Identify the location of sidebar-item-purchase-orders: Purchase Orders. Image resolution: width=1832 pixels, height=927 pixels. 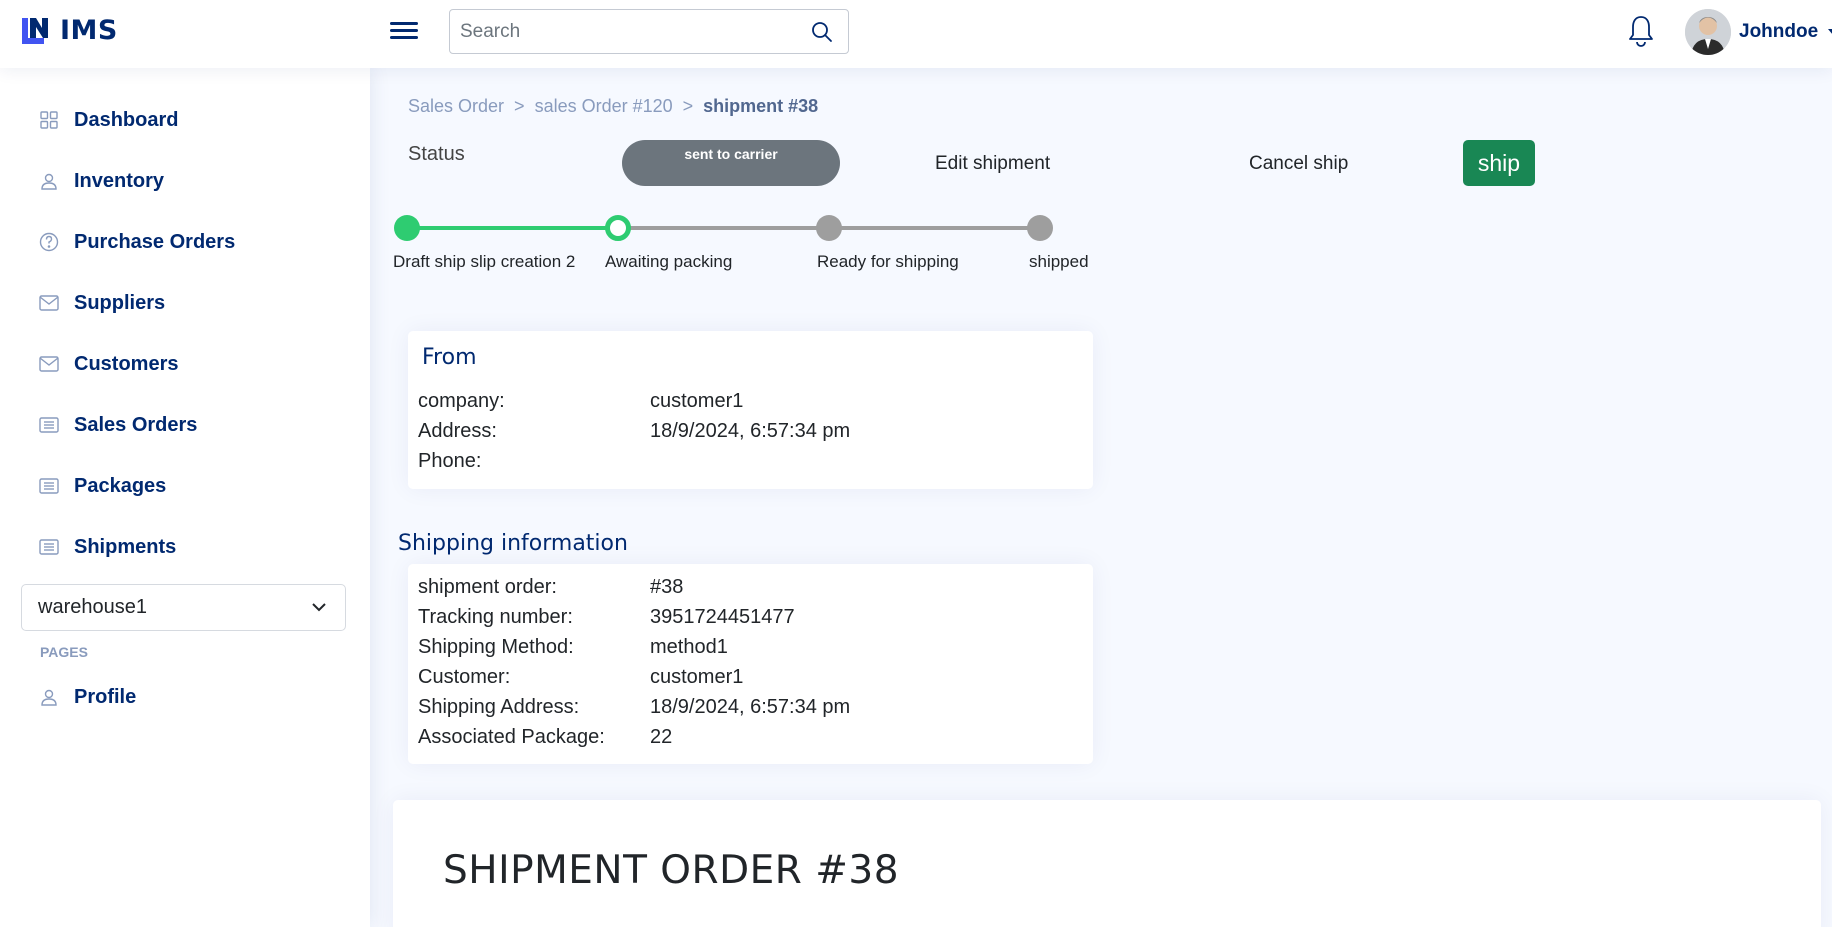
(185, 242).